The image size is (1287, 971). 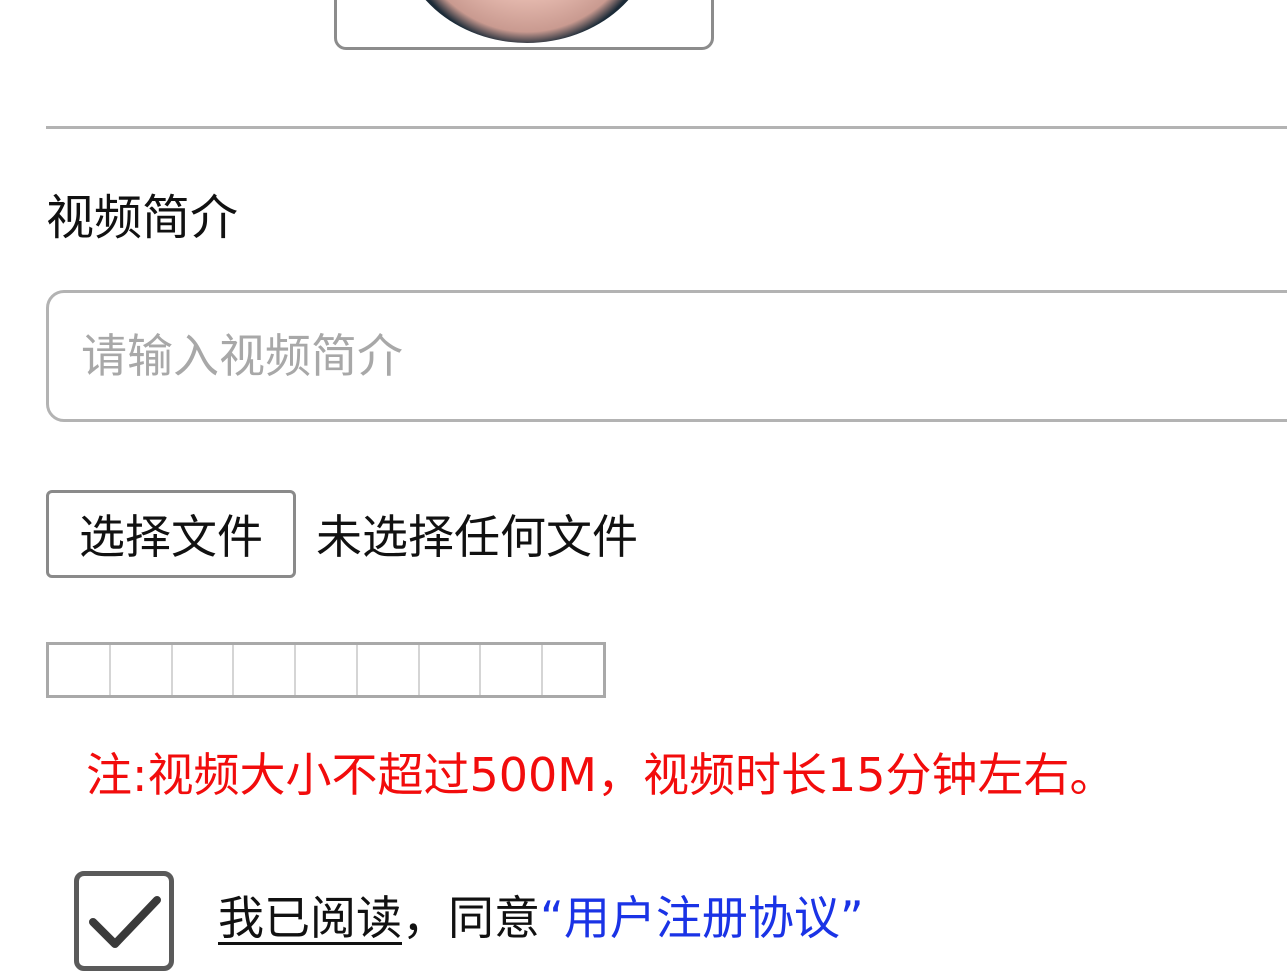 What do you see at coordinates (477, 537) in the screenshot?
I see `file-status: 未选择任何文件` at bounding box center [477, 537].